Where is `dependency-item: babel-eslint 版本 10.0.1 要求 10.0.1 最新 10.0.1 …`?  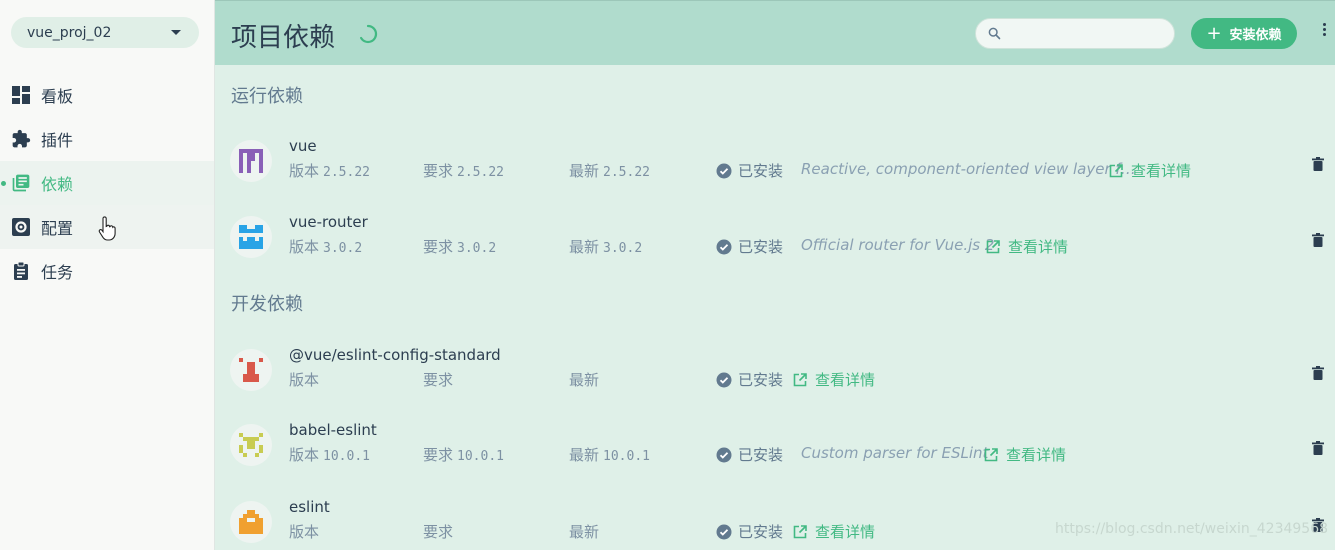
dependency-item: babel-eslint 版本 10.0.1 要求 10.0.1 最新 10.0.1 … is located at coordinates (775, 451).